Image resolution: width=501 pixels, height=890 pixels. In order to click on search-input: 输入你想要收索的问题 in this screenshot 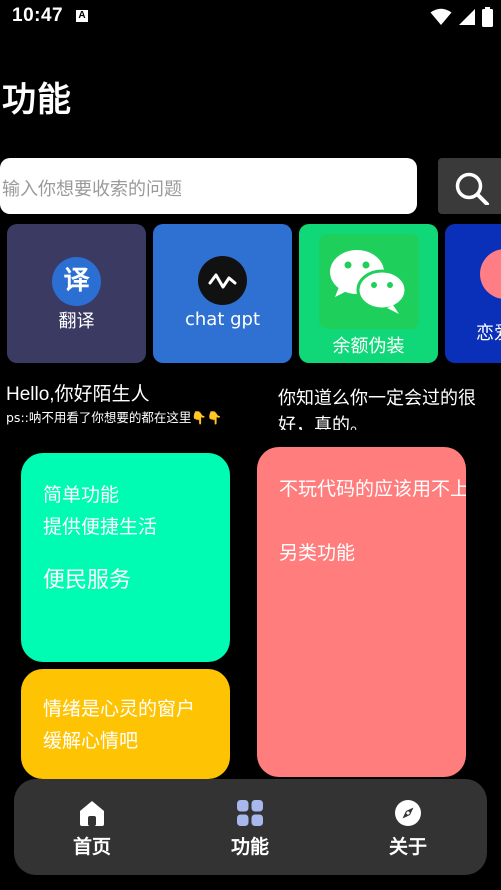, I will do `click(208, 186)`.